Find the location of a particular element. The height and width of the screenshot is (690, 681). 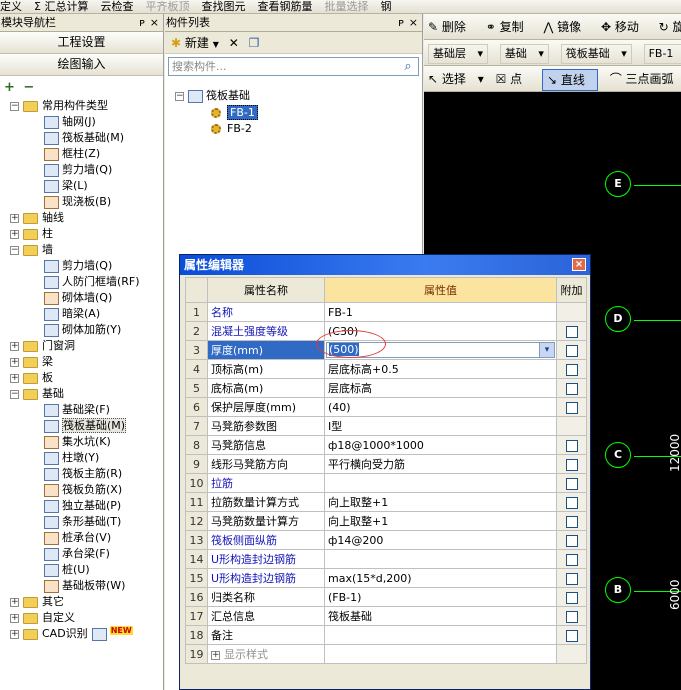

layer-select: 基础层 ▾ is located at coordinates (458, 53).